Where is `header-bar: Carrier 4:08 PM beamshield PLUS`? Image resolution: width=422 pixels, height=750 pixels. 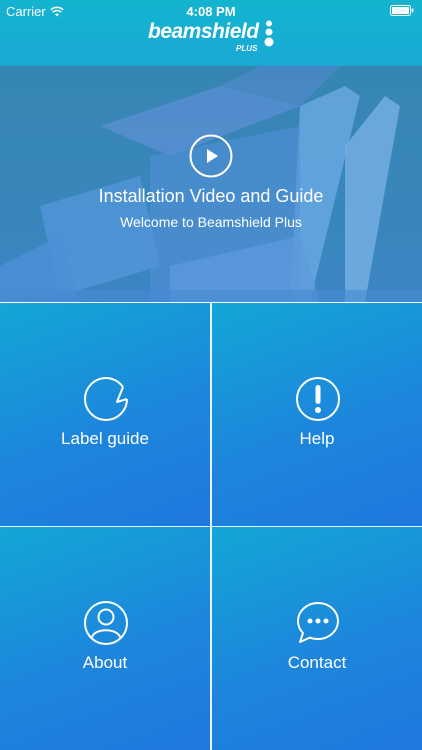 header-bar: Carrier 4:08 PM beamshield PLUS is located at coordinates (211, 33).